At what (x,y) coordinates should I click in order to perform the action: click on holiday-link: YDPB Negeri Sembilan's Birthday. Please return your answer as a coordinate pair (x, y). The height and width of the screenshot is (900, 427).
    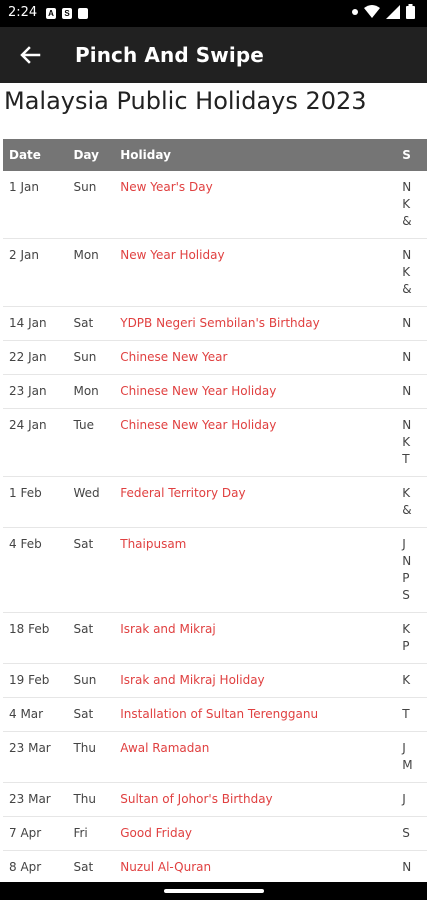
    Looking at the image, I should click on (255, 323).